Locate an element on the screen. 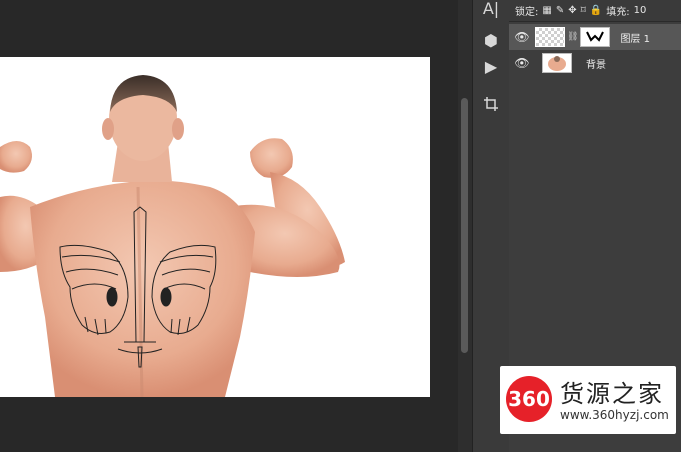 This screenshot has height=452, width=681. watermark-title: 货源之家 is located at coordinates (612, 394).